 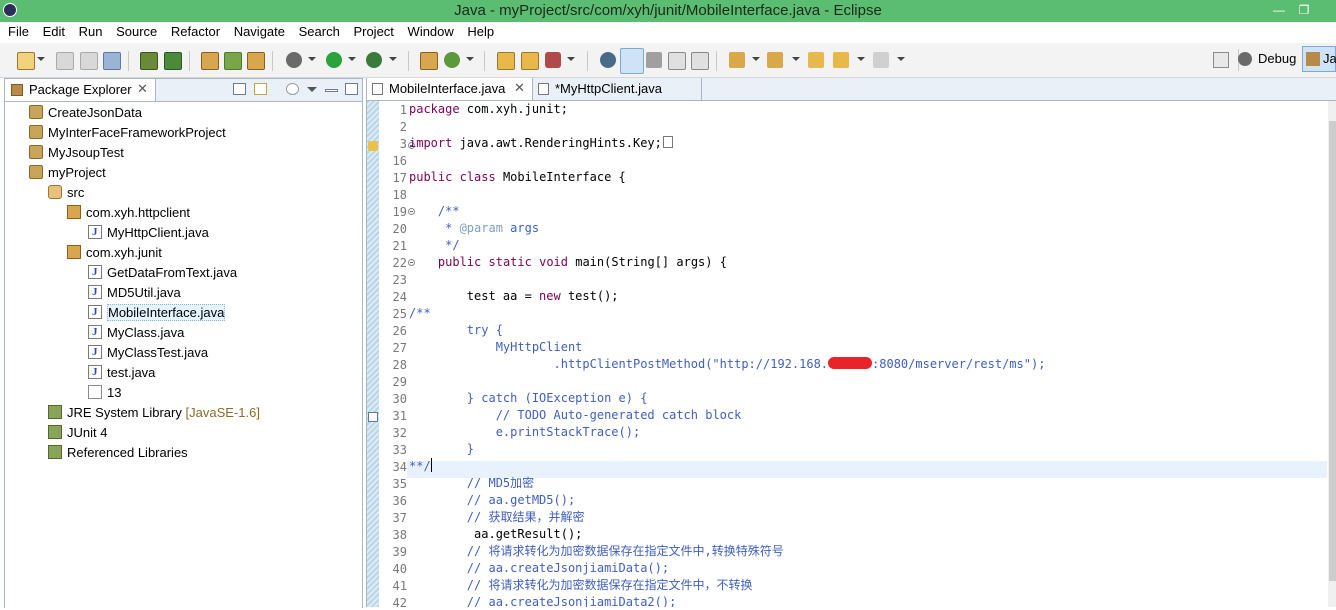 I want to click on search-dropdown-icon, so click(x=571, y=59).